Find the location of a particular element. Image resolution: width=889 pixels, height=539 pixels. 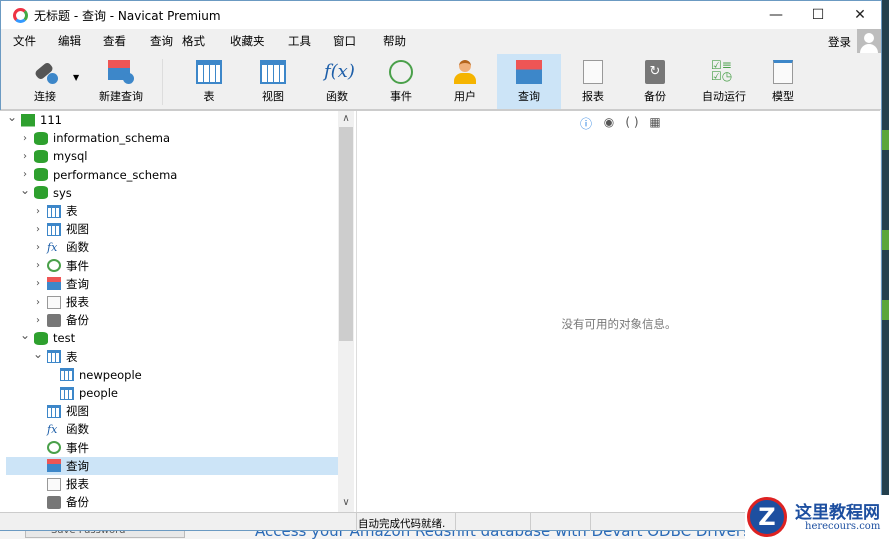

empty-message: 没有可用的对象信息。 is located at coordinates (619, 324).